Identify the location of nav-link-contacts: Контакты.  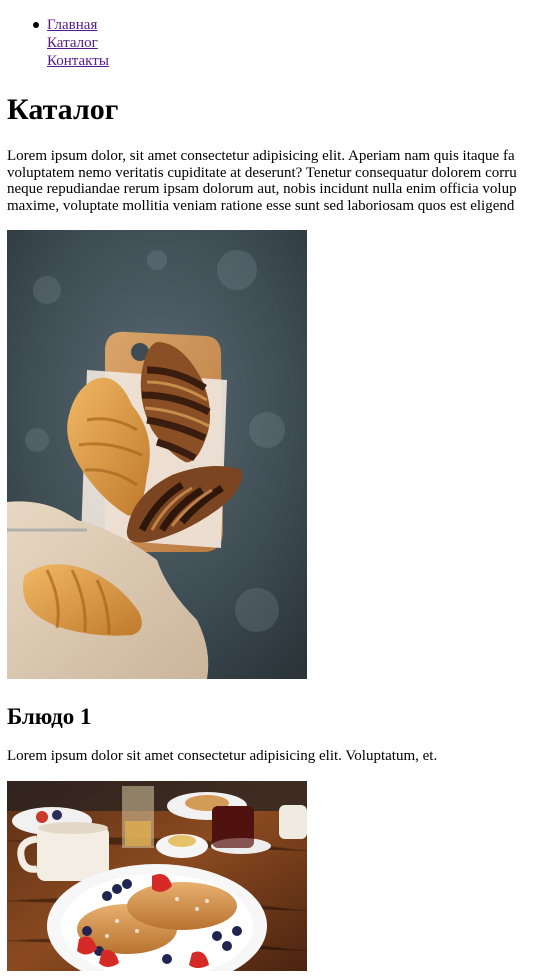
(78, 61).